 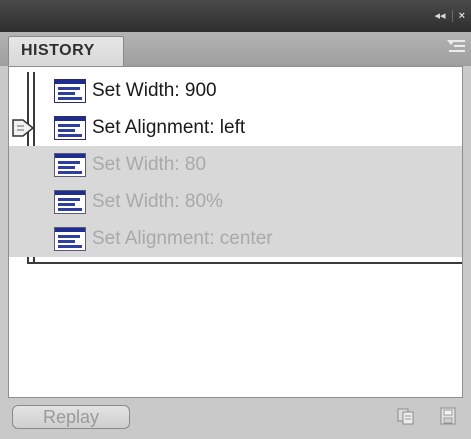 I want to click on collapse-icon: ◂◂, so click(x=440, y=15).